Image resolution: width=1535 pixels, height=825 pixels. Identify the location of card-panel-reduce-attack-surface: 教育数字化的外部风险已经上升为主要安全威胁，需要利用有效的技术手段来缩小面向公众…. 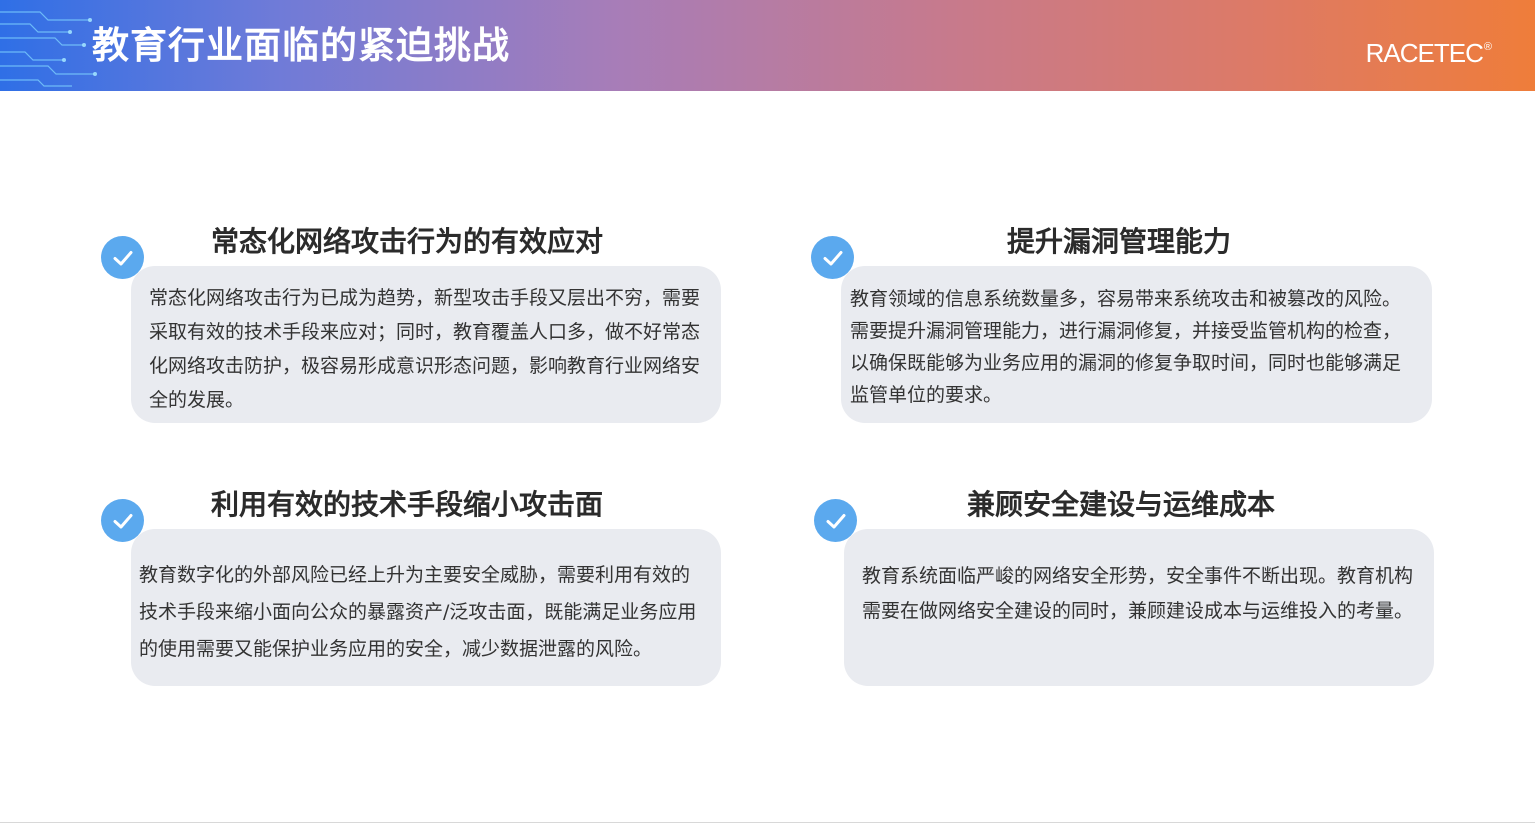
(426, 607).